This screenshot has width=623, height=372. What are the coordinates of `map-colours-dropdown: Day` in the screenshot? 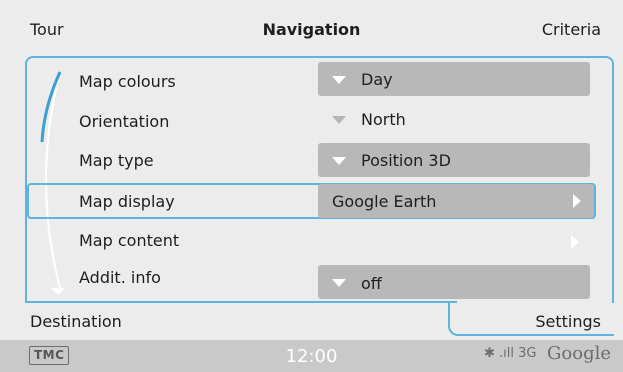 It's located at (454, 79).